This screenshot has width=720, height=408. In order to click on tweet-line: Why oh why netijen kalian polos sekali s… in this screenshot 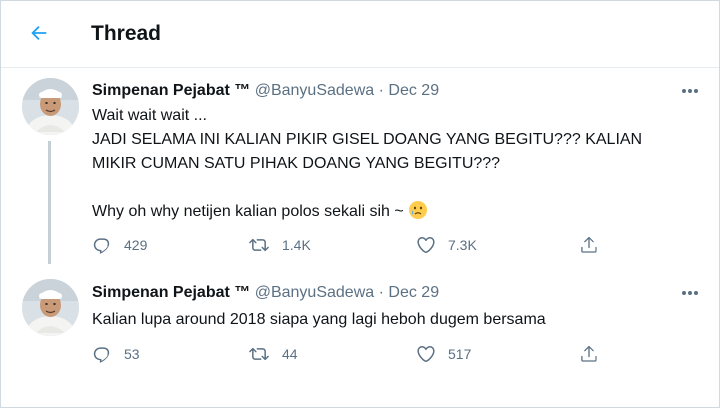, I will do `click(248, 211)`.